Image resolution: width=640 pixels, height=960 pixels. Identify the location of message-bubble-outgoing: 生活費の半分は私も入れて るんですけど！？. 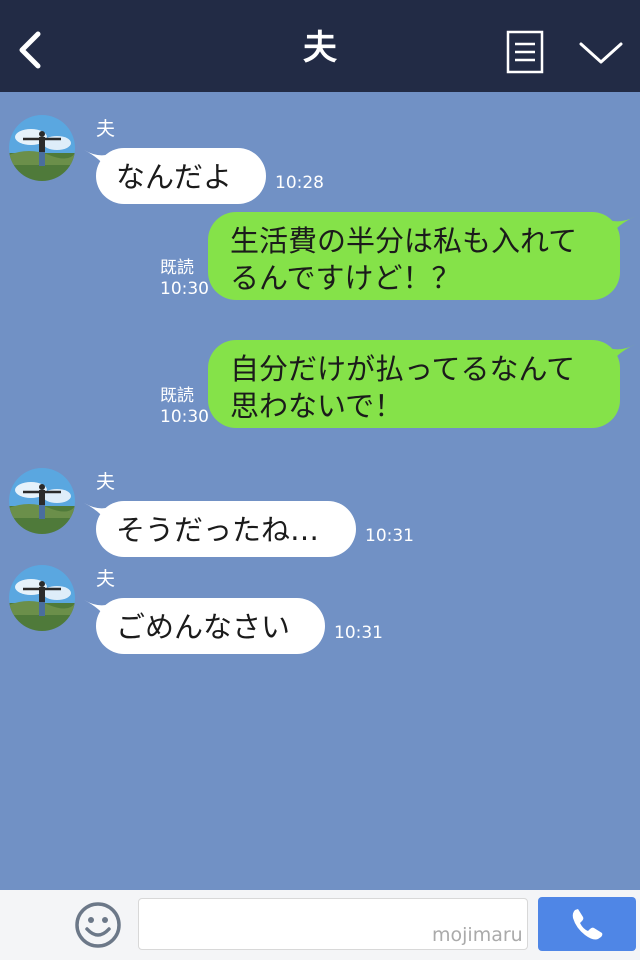
(414, 256).